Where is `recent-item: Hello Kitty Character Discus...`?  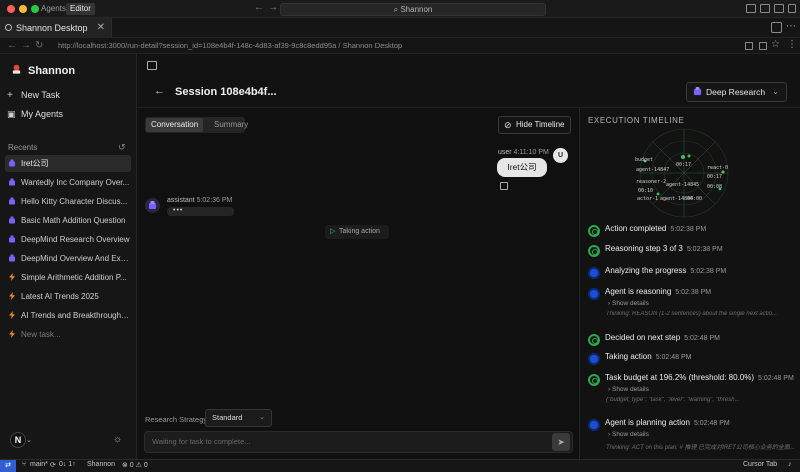
recent-item: Hello Kitty Character Discus... is located at coordinates (68, 201).